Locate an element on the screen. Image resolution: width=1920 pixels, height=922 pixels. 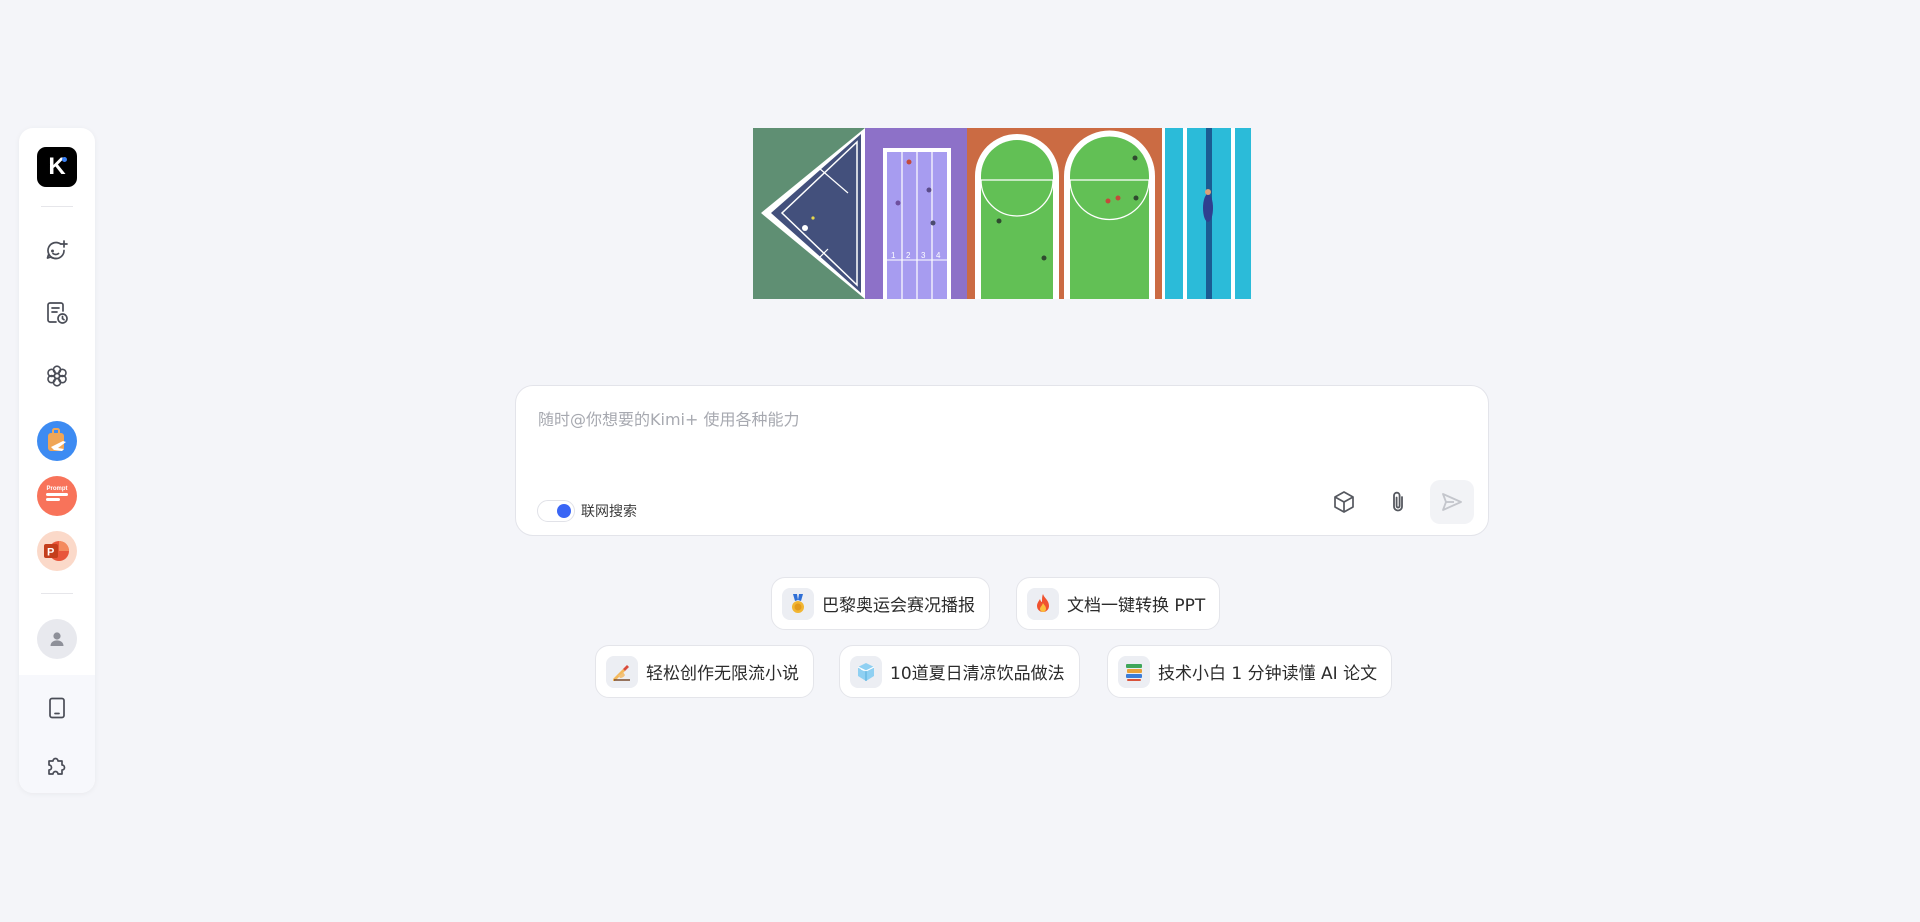
web-search-label: 联网搜索 is located at coordinates (609, 512).